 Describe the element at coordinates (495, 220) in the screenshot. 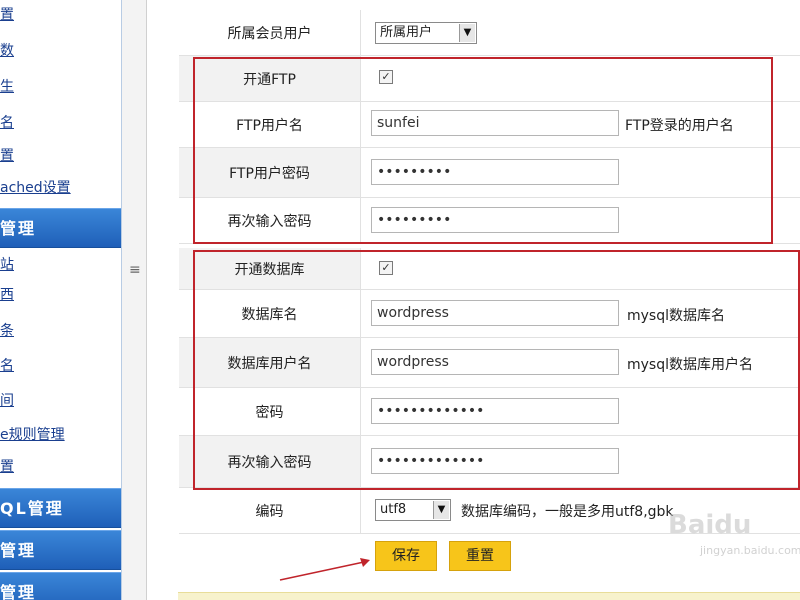

I see `ftp-password-confirm-input: •••••••••` at that location.